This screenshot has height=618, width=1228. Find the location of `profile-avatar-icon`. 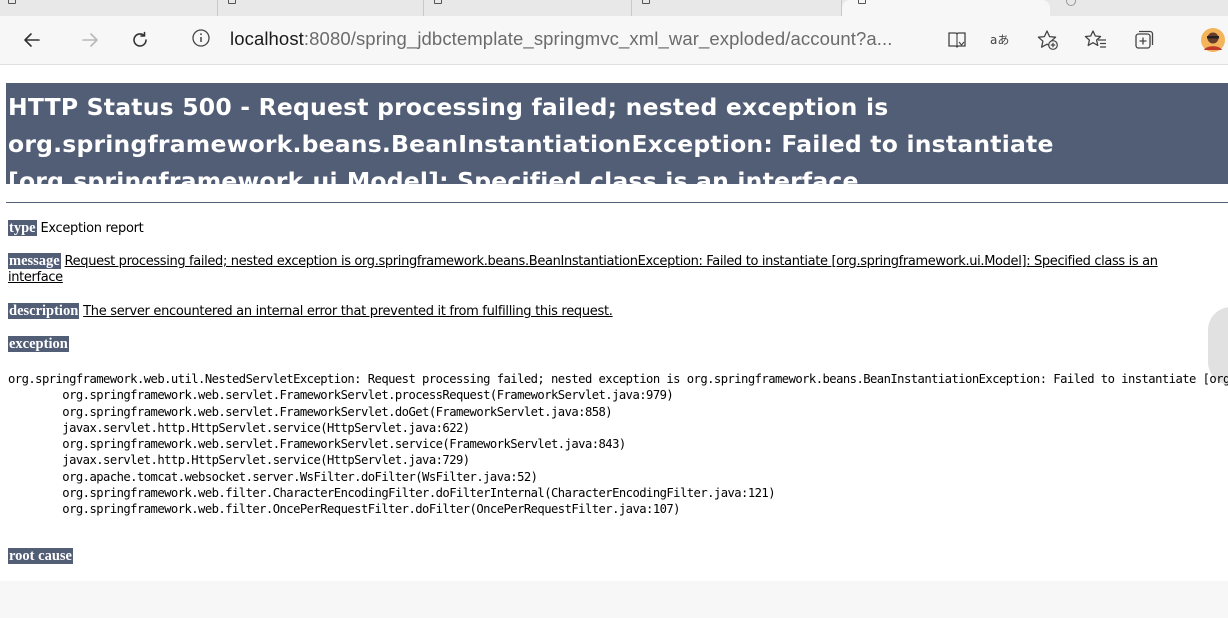

profile-avatar-icon is located at coordinates (1213, 40).